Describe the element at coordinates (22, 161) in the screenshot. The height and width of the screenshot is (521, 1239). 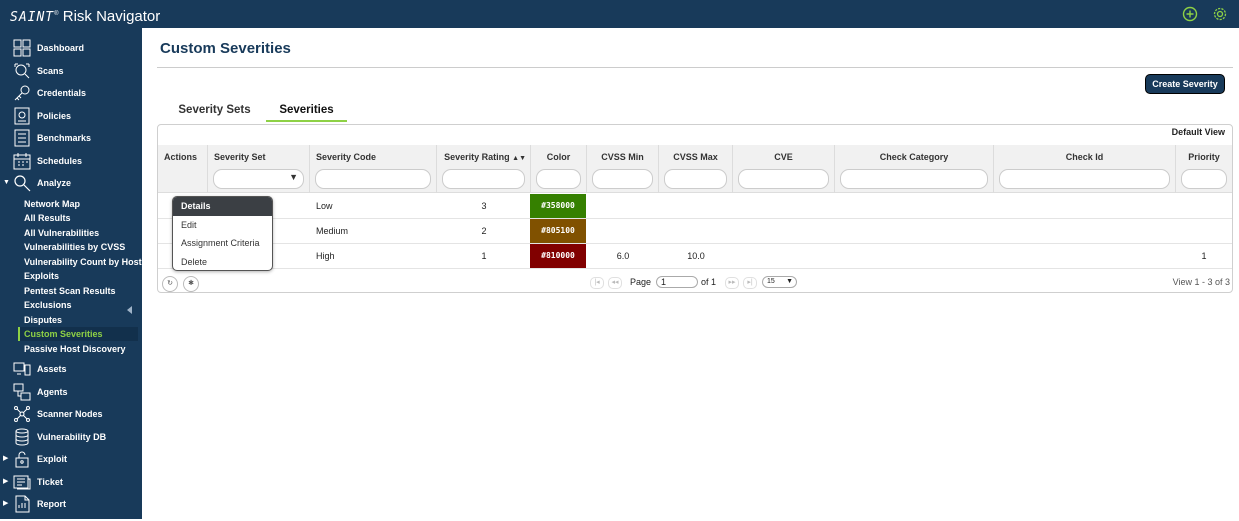
I see `schedule-icon` at that location.